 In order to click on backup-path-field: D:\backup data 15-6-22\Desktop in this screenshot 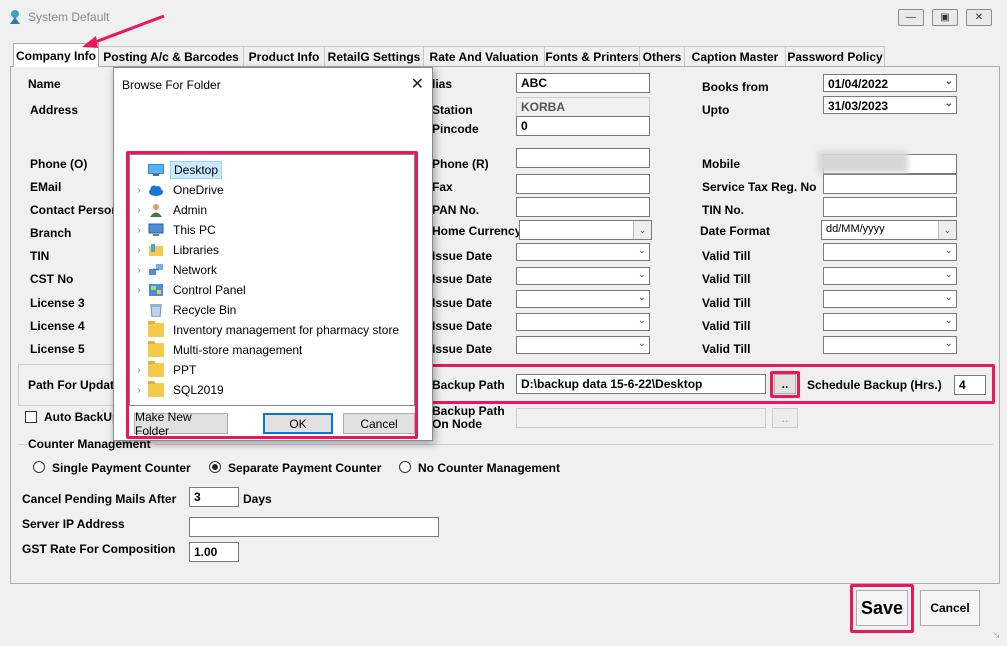, I will do `click(641, 384)`.